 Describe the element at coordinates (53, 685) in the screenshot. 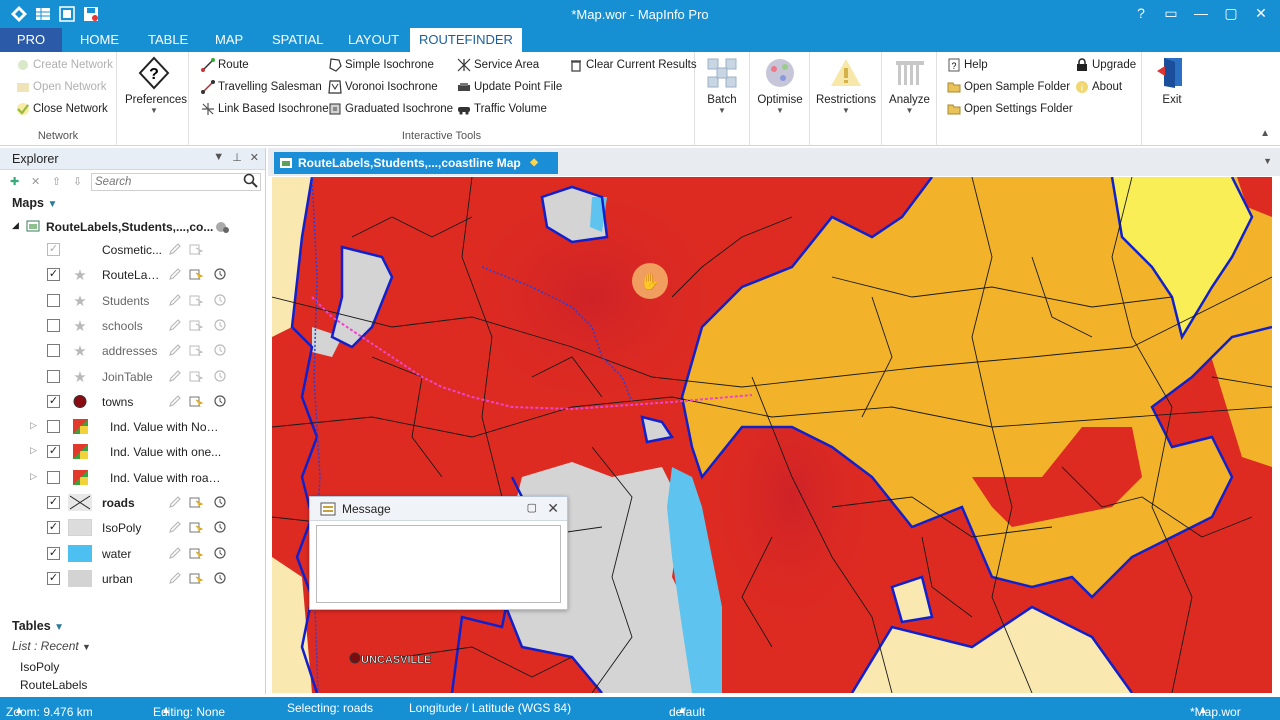

I see `table-item-routelabels: RouteLabels` at that location.